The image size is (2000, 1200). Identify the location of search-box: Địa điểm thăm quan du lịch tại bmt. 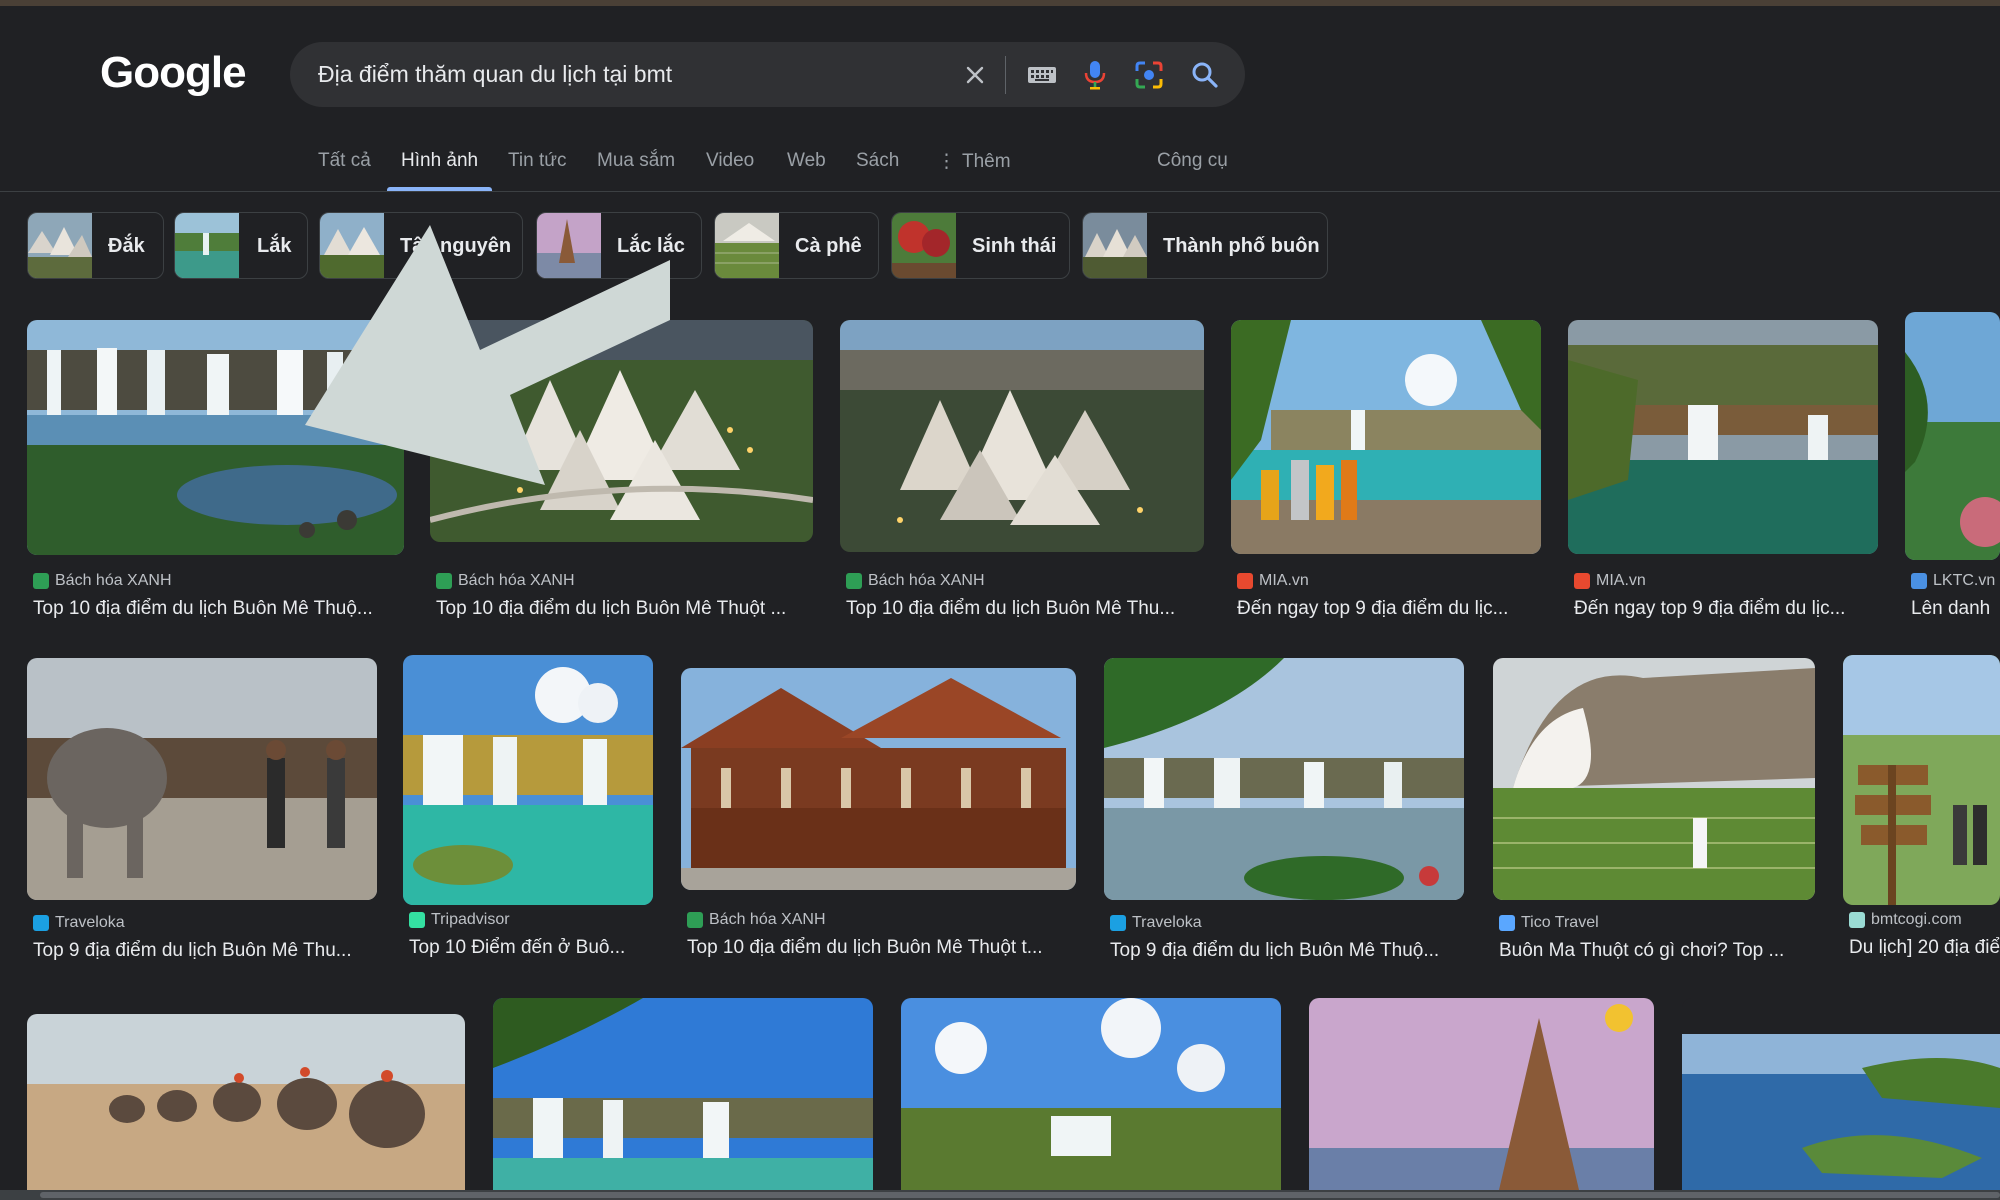
(767, 74).